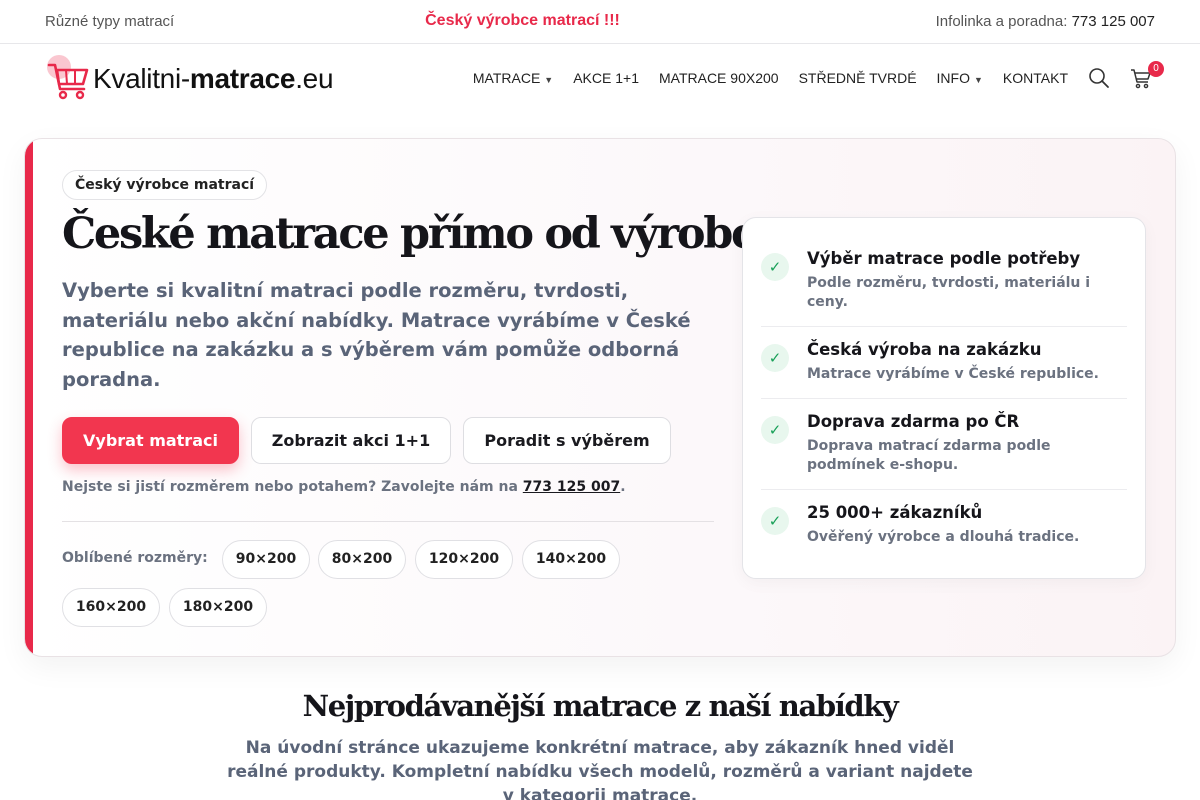 This screenshot has height=800, width=1200. Describe the element at coordinates (600, 706) in the screenshot. I see `bestsellers-title: Nejprodávanější matrace z naší nabídky` at that location.